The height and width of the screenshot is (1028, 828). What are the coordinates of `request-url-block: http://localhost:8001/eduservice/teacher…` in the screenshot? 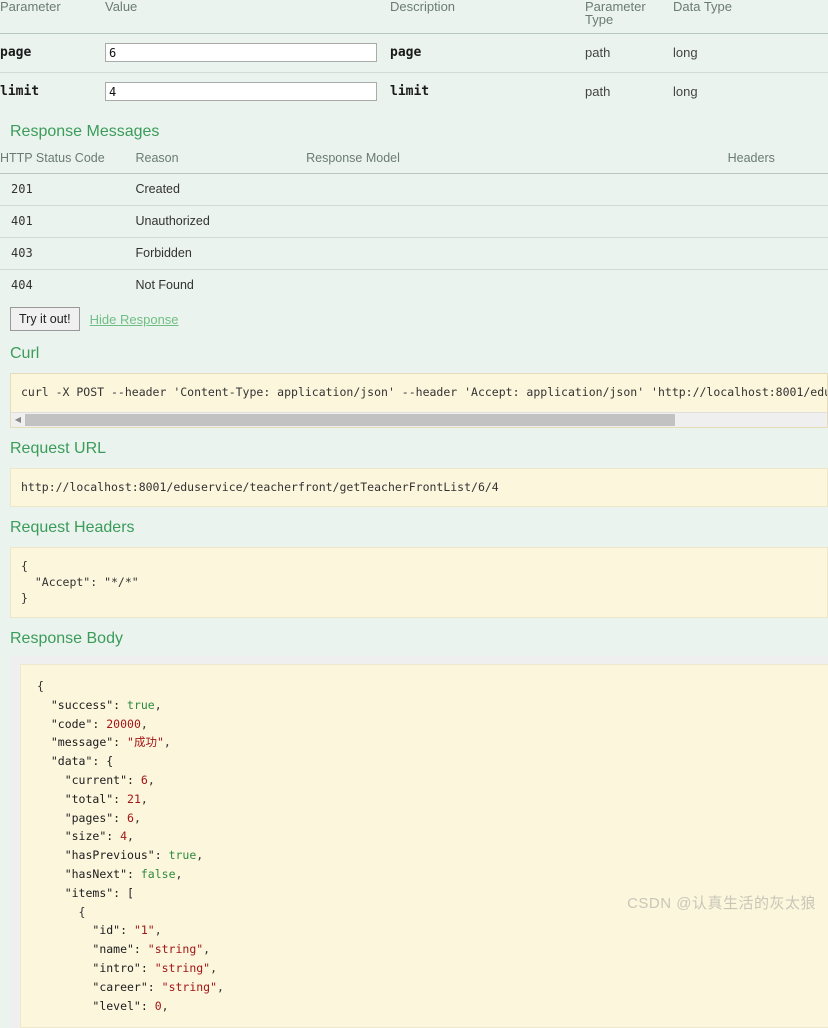 It's located at (419, 487).